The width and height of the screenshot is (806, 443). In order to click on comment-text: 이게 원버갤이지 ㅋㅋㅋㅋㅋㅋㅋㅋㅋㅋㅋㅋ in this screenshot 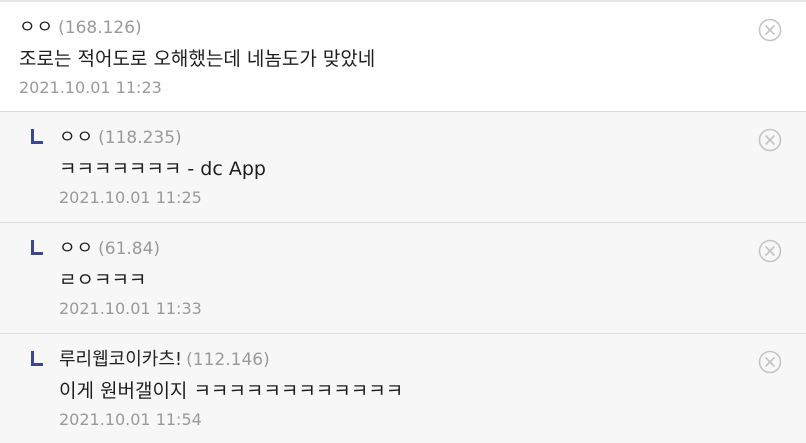, I will do `click(231, 391)`.